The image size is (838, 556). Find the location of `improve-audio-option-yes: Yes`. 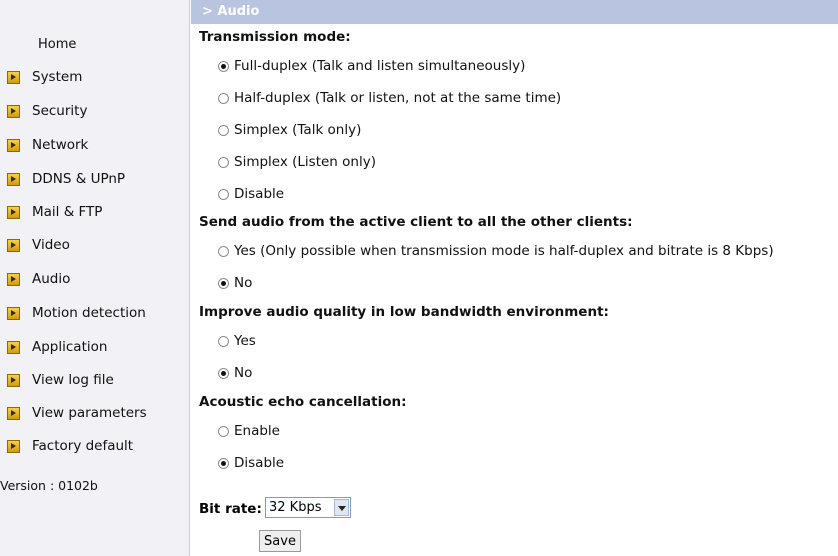

improve-audio-option-yes: Yes is located at coordinates (237, 341).